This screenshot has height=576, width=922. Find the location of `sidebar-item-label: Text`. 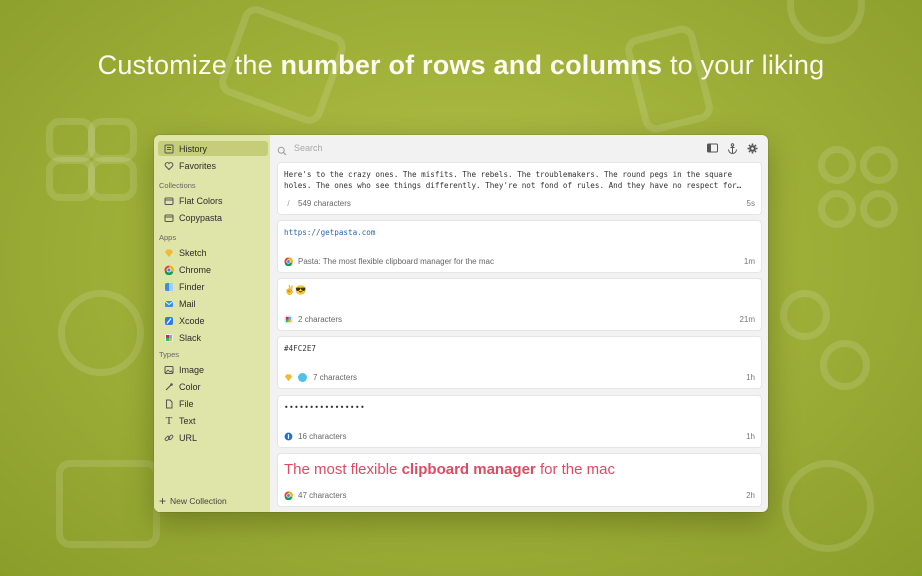

sidebar-item-label: Text is located at coordinates (187, 420).